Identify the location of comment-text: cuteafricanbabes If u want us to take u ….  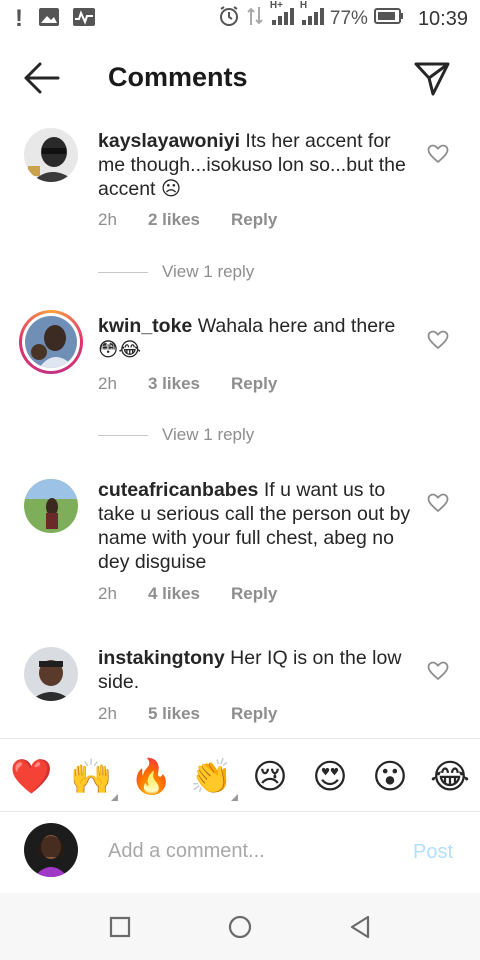
(256, 526).